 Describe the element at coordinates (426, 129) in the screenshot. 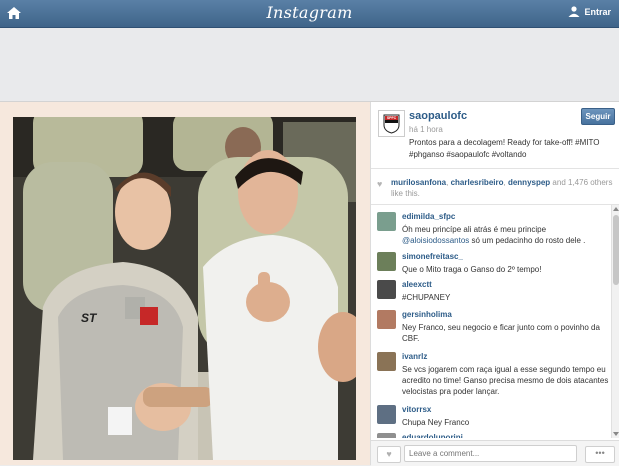

I see `post-timestamp: há 1 hora` at that location.